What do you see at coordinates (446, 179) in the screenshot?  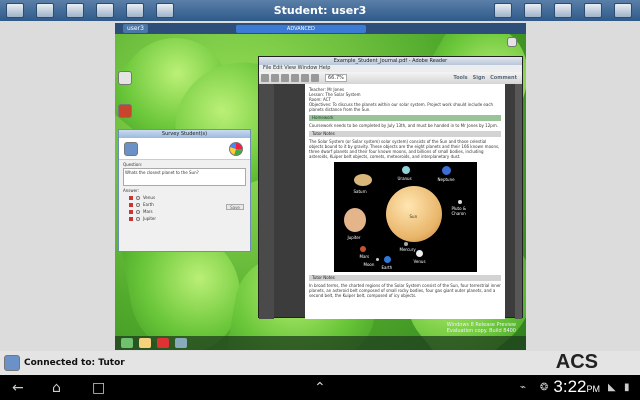 I see `planet-label: Neptune` at bounding box center [446, 179].